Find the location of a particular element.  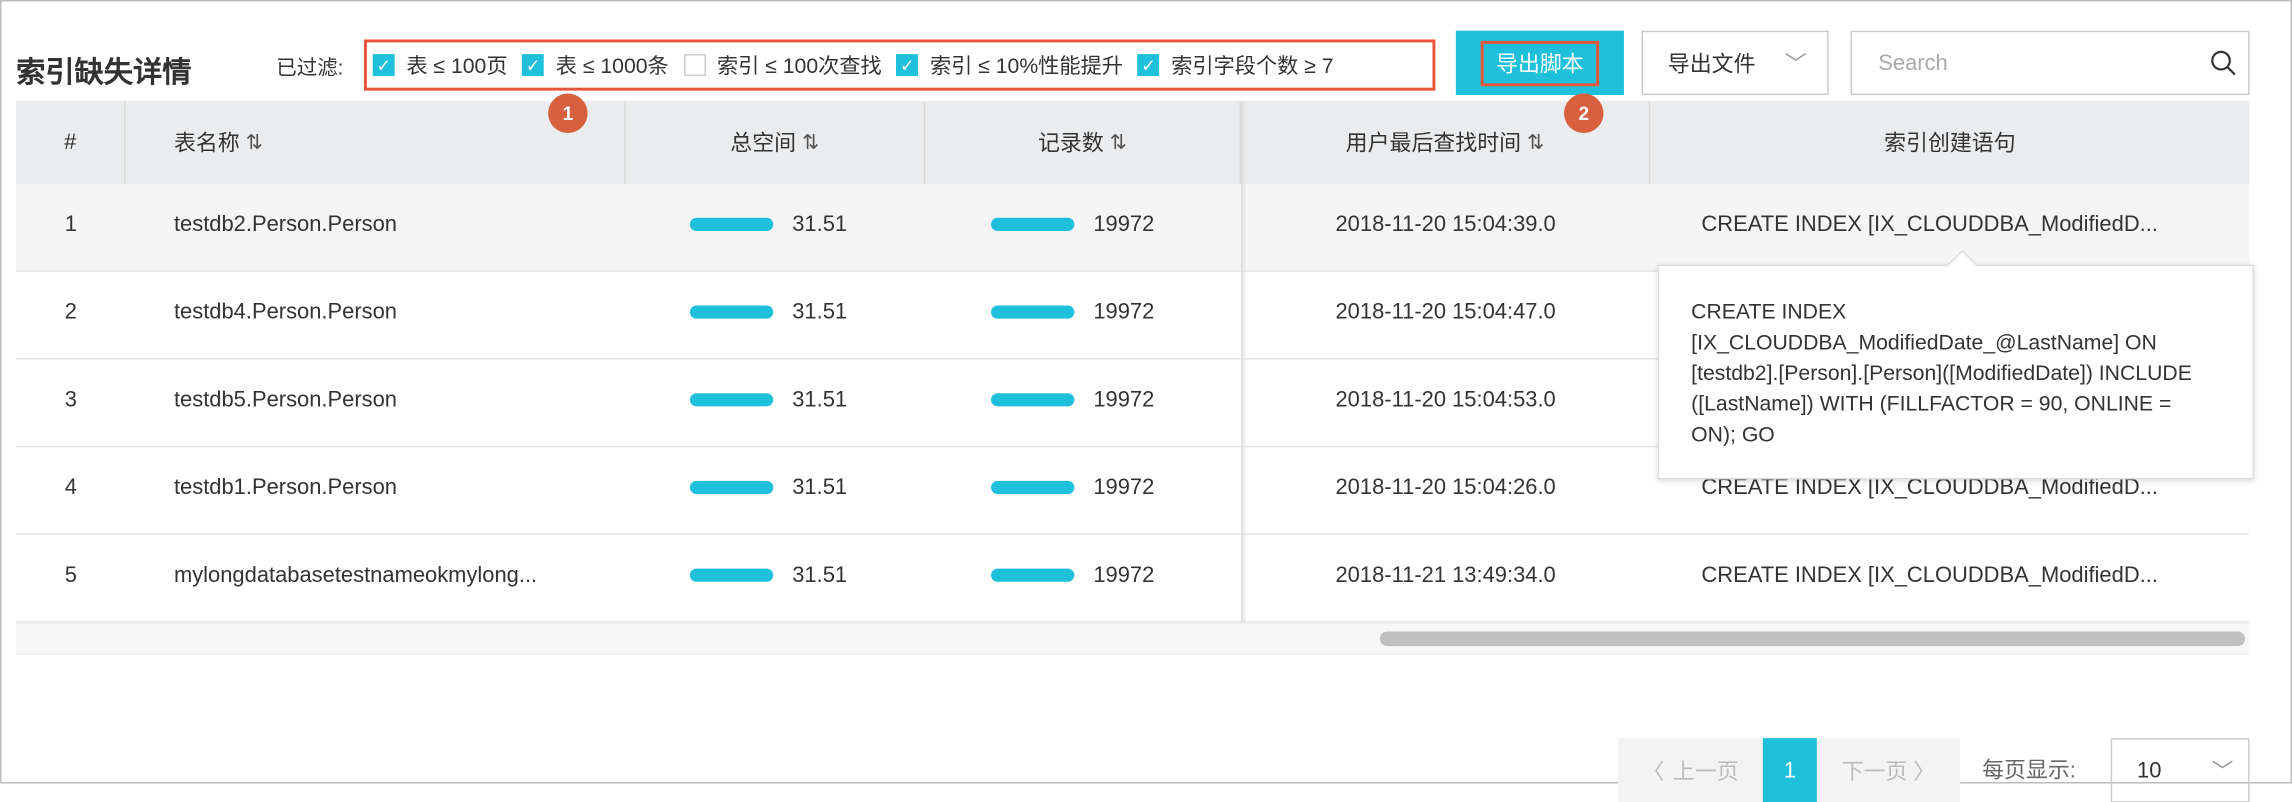

header-label: 总空间 is located at coordinates (763, 144).